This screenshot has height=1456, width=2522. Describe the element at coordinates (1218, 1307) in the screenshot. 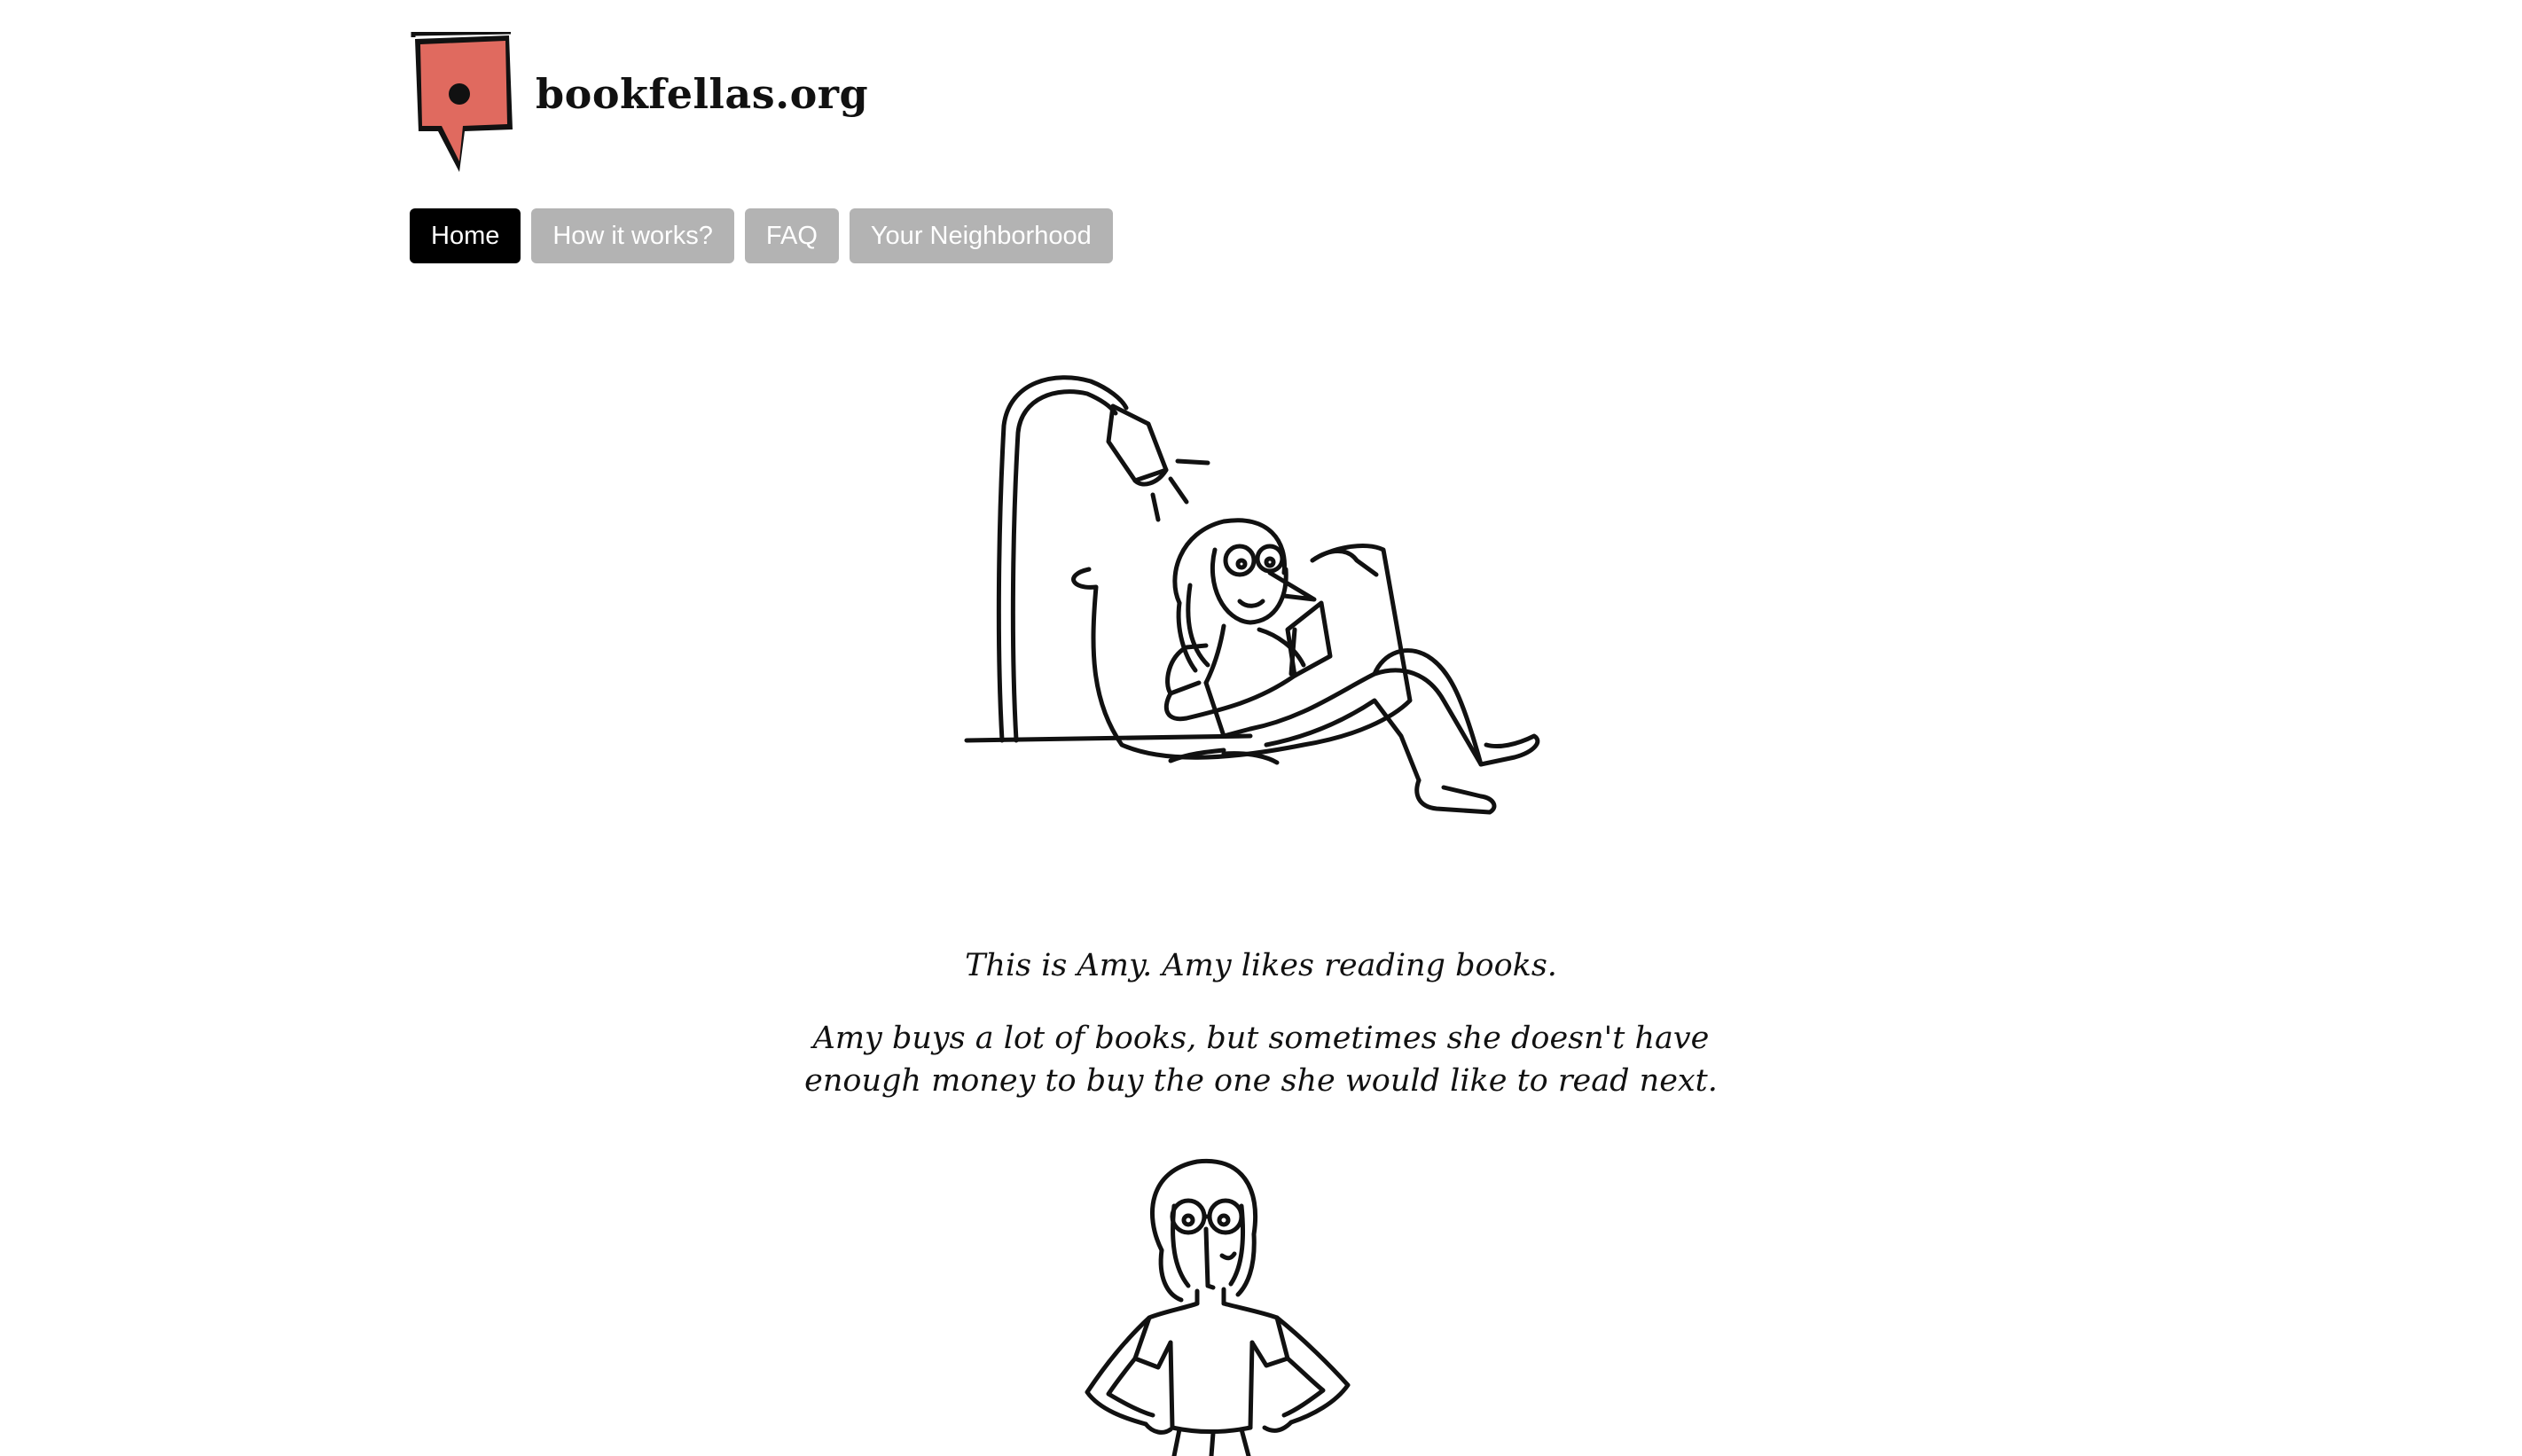

I see `amy-standing-illustration` at that location.